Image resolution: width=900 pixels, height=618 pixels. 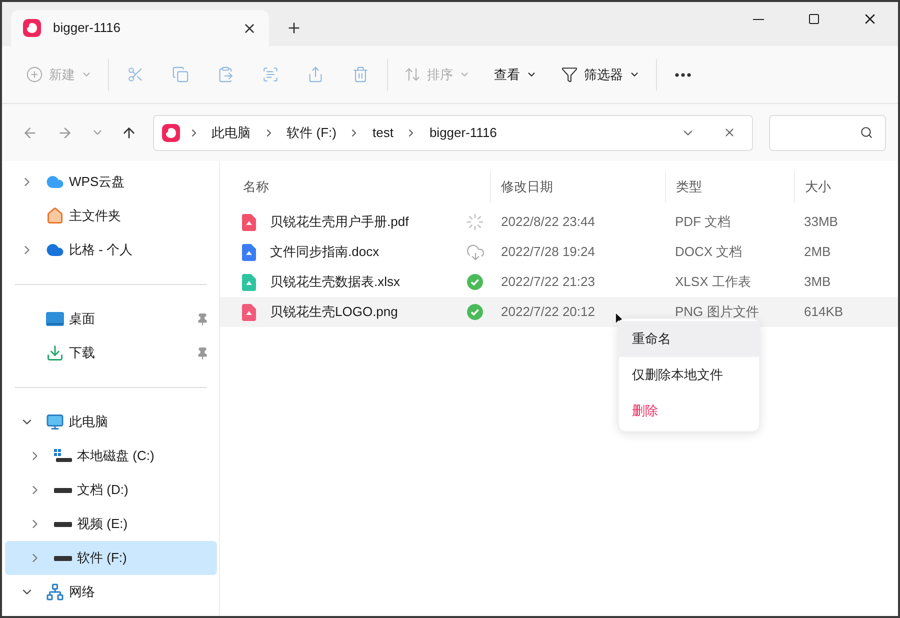 I want to click on file-name: 贝锐花生壳LOGO.png, so click(x=334, y=312).